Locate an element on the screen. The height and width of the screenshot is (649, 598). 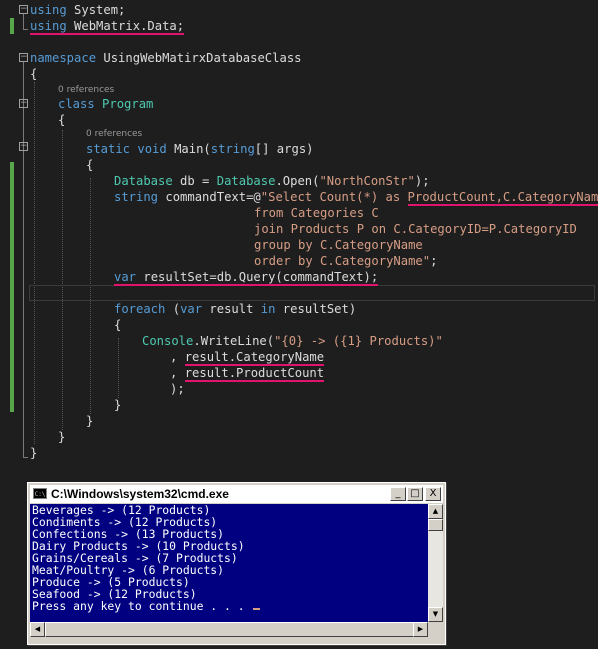
code-line-query: var resultSet=db.Query(commandText); is located at coordinates (246, 278).